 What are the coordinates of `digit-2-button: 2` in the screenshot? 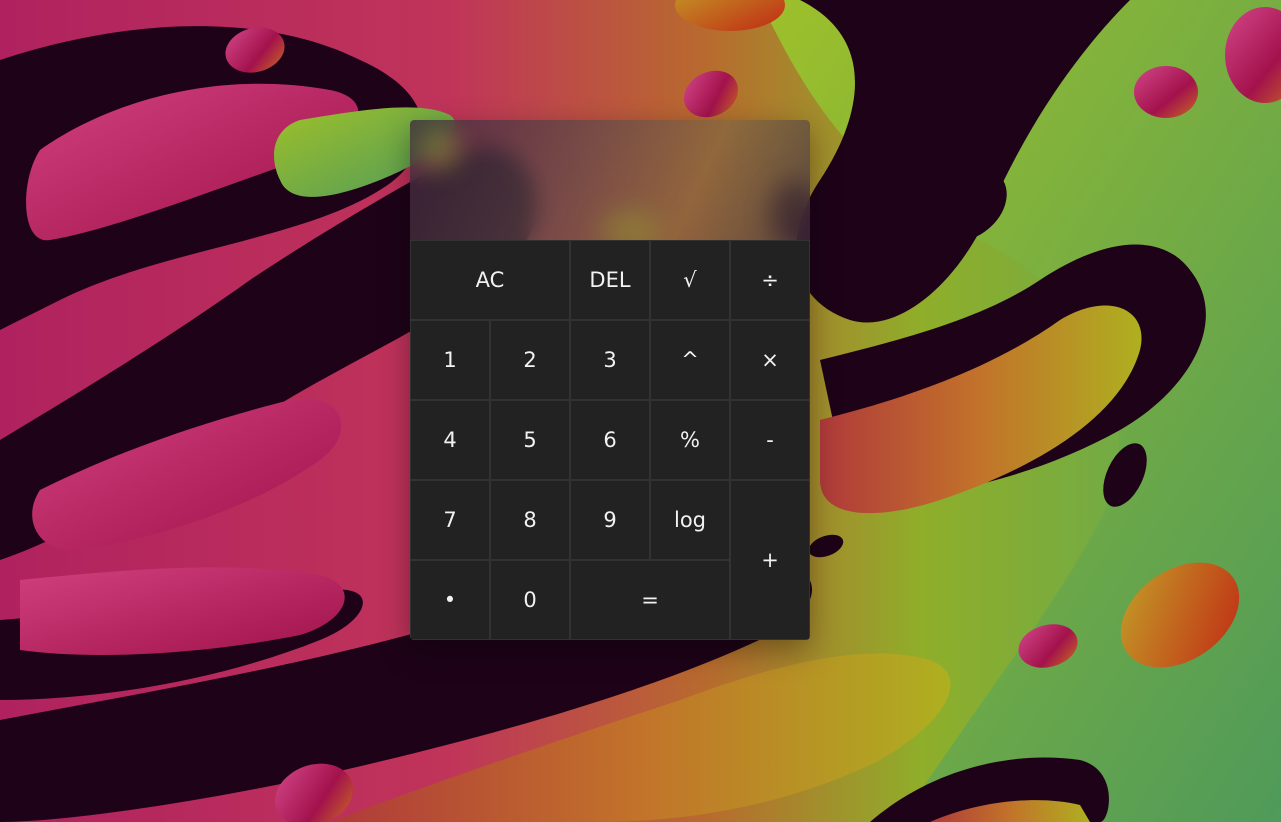 It's located at (530, 360).